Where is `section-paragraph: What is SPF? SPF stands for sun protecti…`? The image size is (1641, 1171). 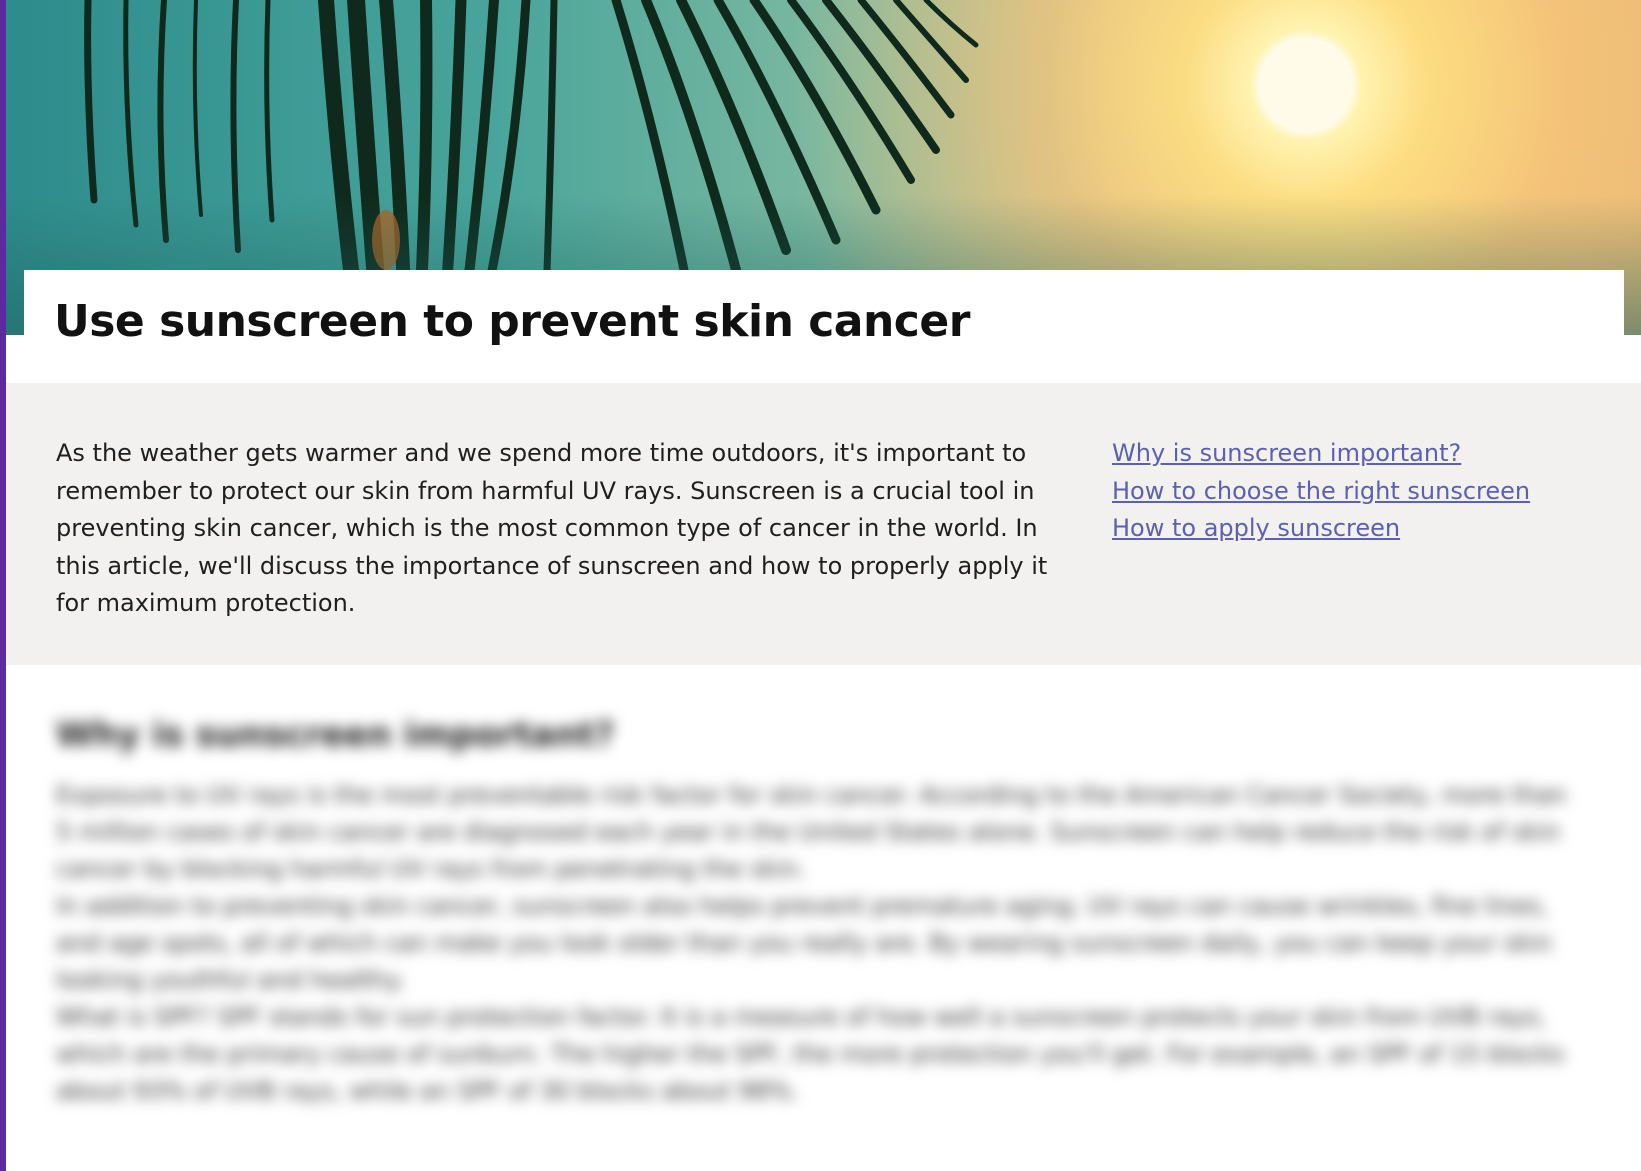
section-paragraph: What is SPF? SPF stands for sun protecti… is located at coordinates (810, 1054).